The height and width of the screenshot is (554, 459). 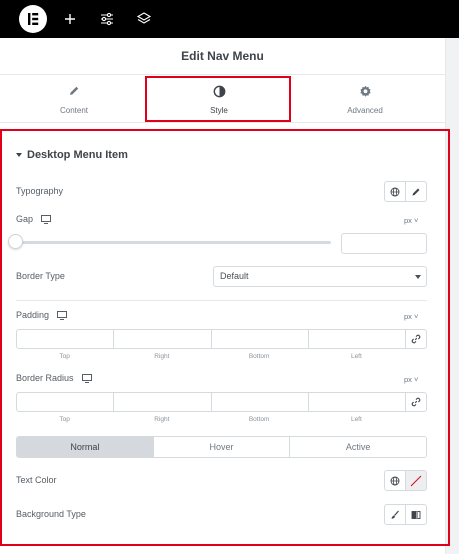 What do you see at coordinates (259, 339) in the screenshot?
I see `padding-bottom-input` at bounding box center [259, 339].